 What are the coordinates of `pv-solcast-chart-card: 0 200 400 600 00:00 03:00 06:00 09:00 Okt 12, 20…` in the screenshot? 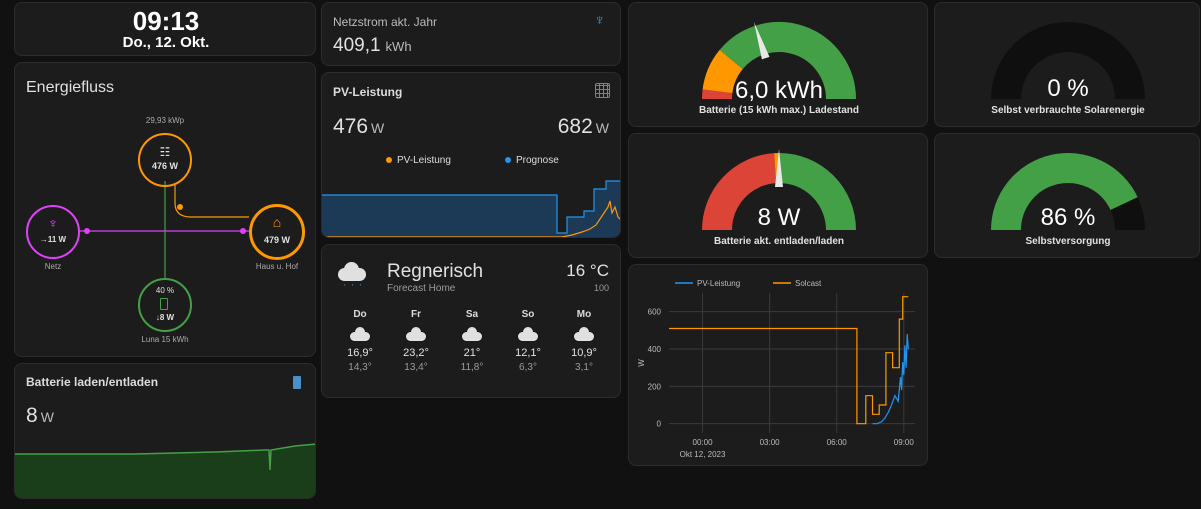 It's located at (778, 365).